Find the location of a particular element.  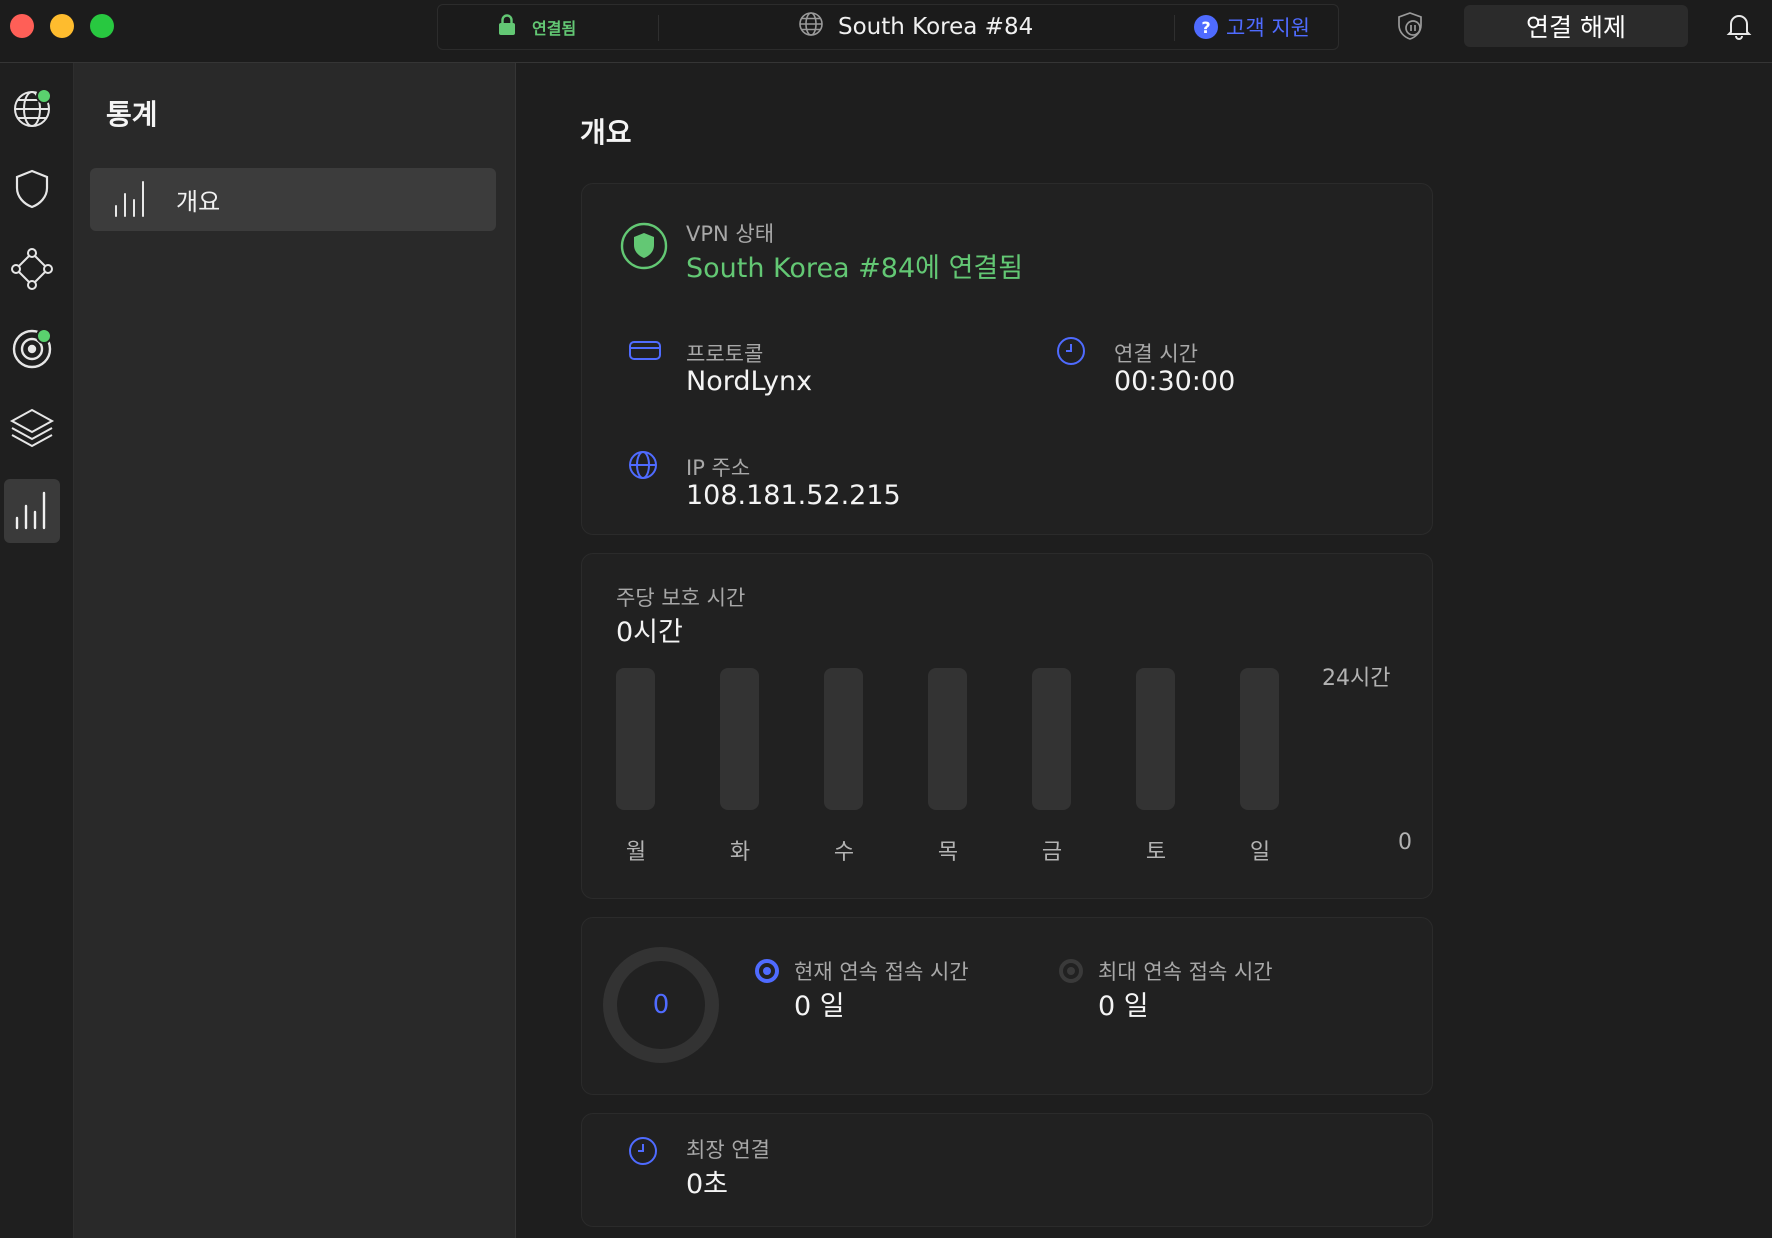

x-axis-day-label: 화 is located at coordinates (740, 852).